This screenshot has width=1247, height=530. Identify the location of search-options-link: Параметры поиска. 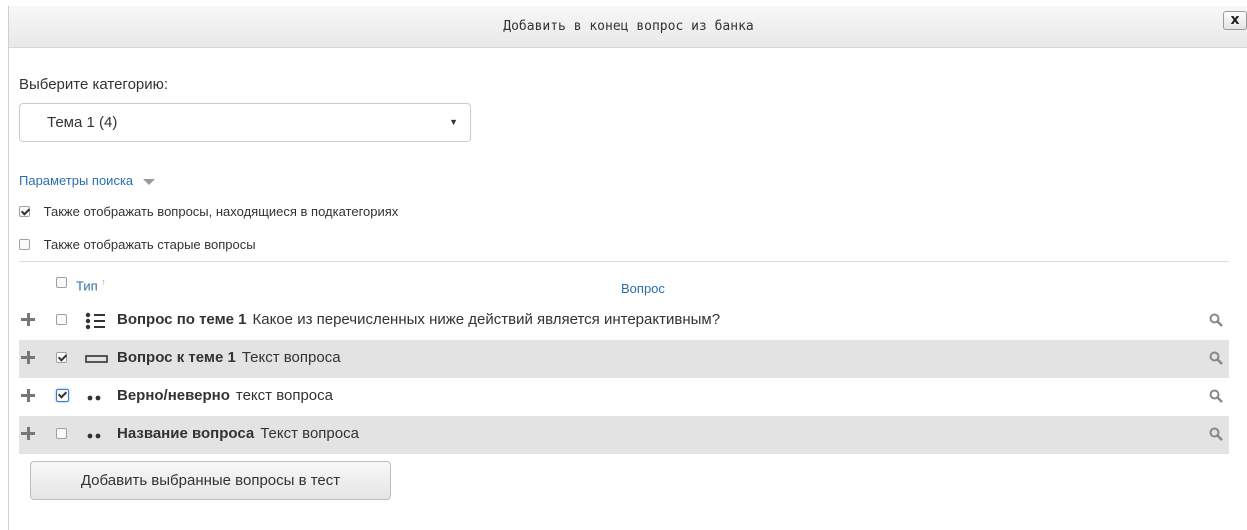
(87, 180).